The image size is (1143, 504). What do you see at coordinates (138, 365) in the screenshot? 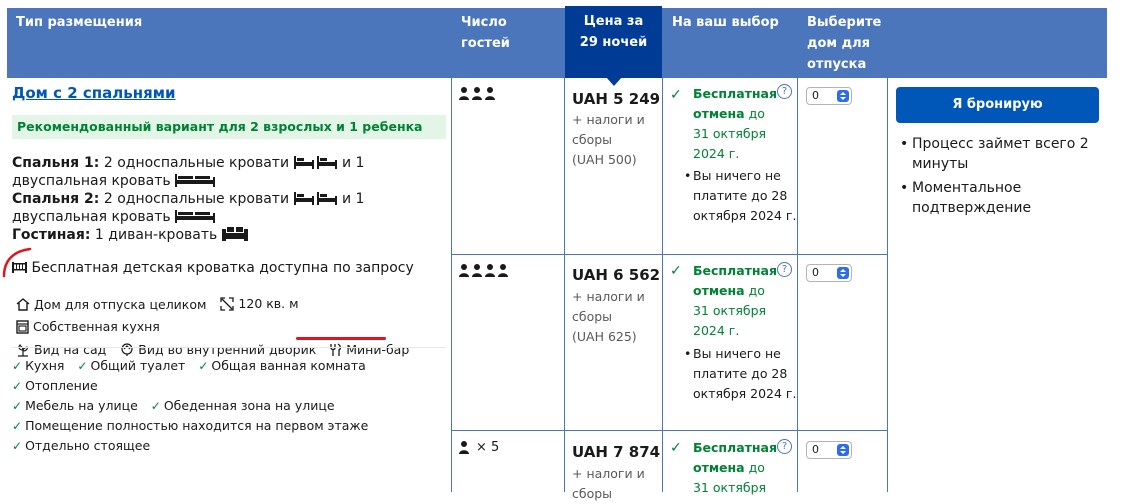
I see `amenity-label: Общий туалет` at bounding box center [138, 365].